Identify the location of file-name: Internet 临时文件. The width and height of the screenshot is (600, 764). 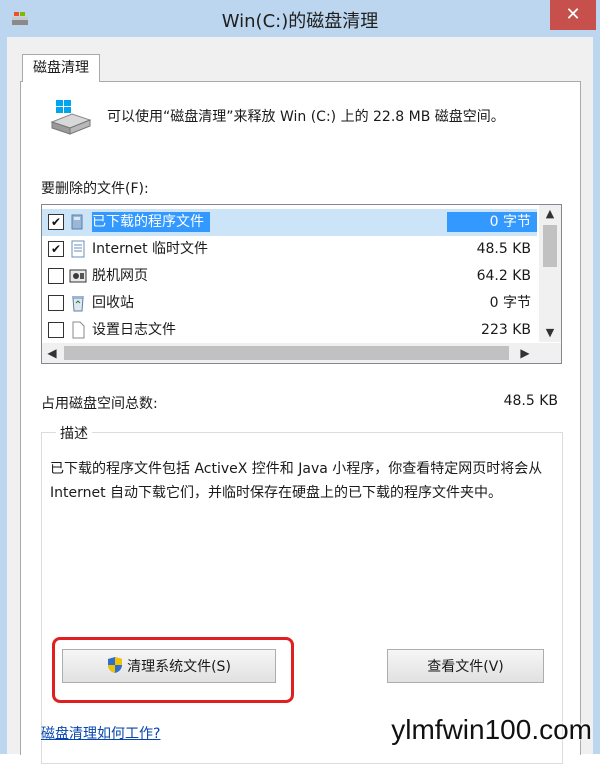
(150, 249).